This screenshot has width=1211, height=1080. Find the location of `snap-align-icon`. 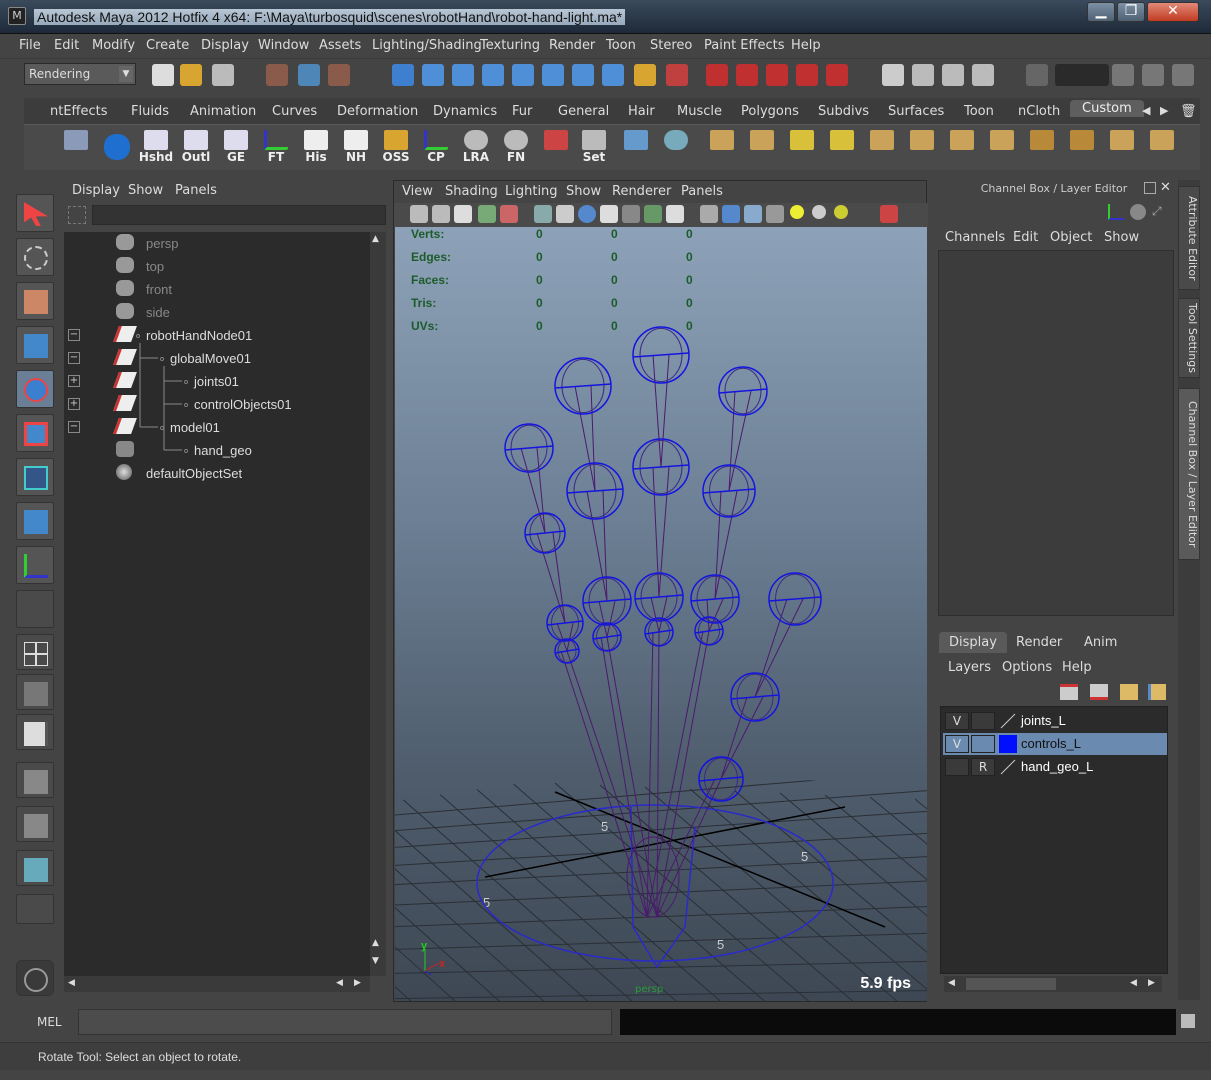

snap-align-icon is located at coordinates (777, 75).